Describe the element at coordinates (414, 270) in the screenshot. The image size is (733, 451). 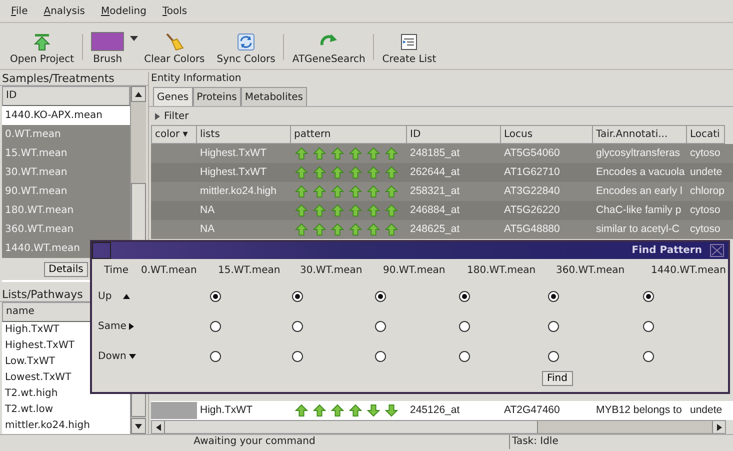
I see `sample-label: 90.WT.mean` at that location.